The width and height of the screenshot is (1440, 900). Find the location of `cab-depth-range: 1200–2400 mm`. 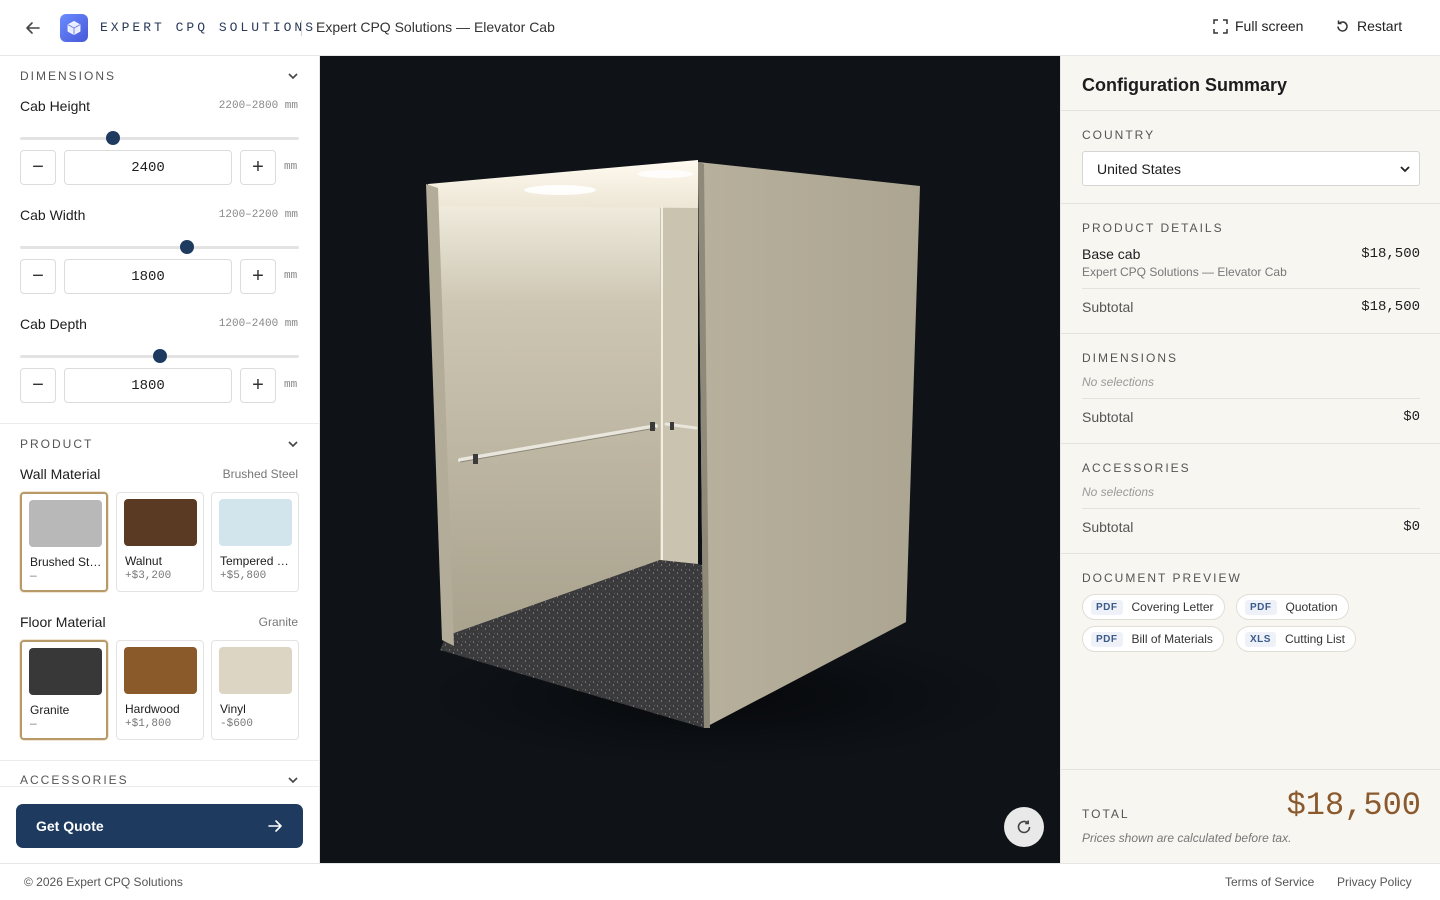

cab-depth-range: 1200–2400 mm is located at coordinates (258, 324).